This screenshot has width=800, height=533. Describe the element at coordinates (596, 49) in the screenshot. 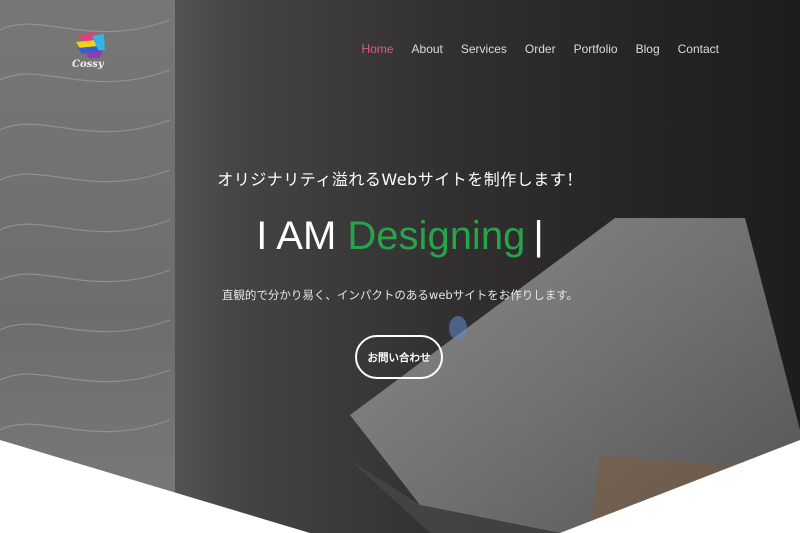

I see `nav-portfolio: Portfolio` at that location.